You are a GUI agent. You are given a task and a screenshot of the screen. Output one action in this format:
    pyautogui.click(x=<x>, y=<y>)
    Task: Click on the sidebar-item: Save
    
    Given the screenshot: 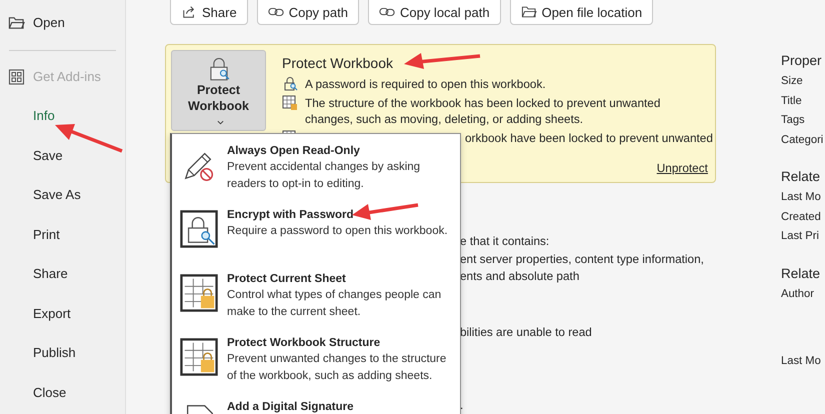 What is the action you would take?
    pyautogui.click(x=48, y=156)
    